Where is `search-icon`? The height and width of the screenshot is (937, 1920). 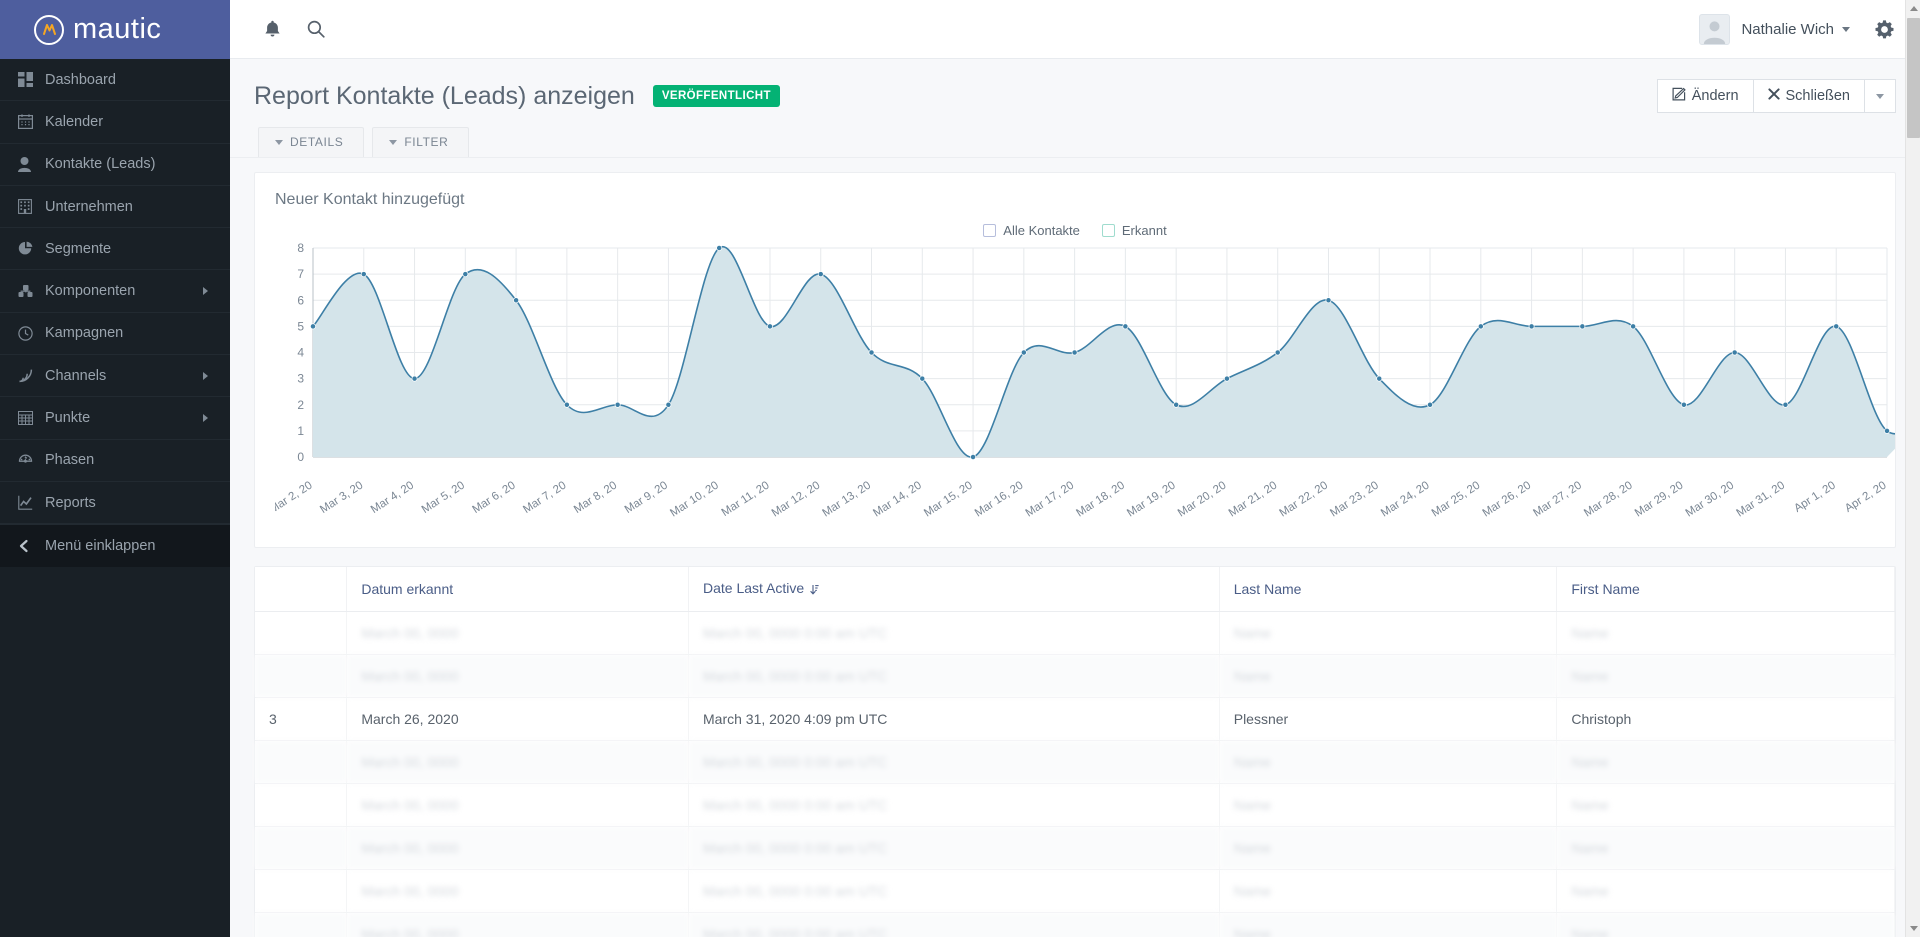 search-icon is located at coordinates (316, 29).